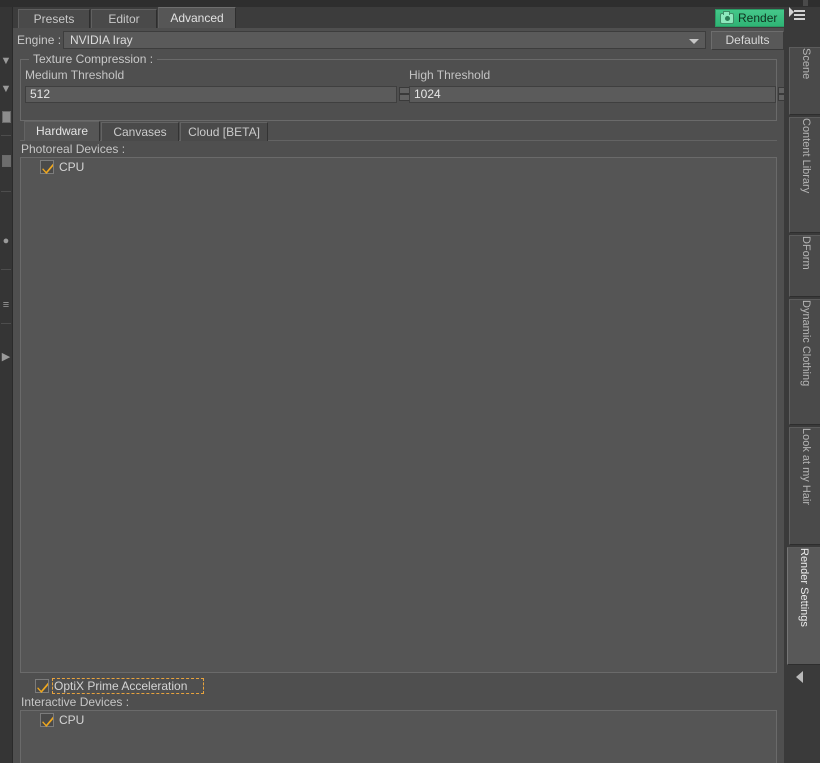 The width and height of the screenshot is (820, 763). What do you see at coordinates (804, 587) in the screenshot?
I see `side-tab-label: Render Settings` at bounding box center [804, 587].